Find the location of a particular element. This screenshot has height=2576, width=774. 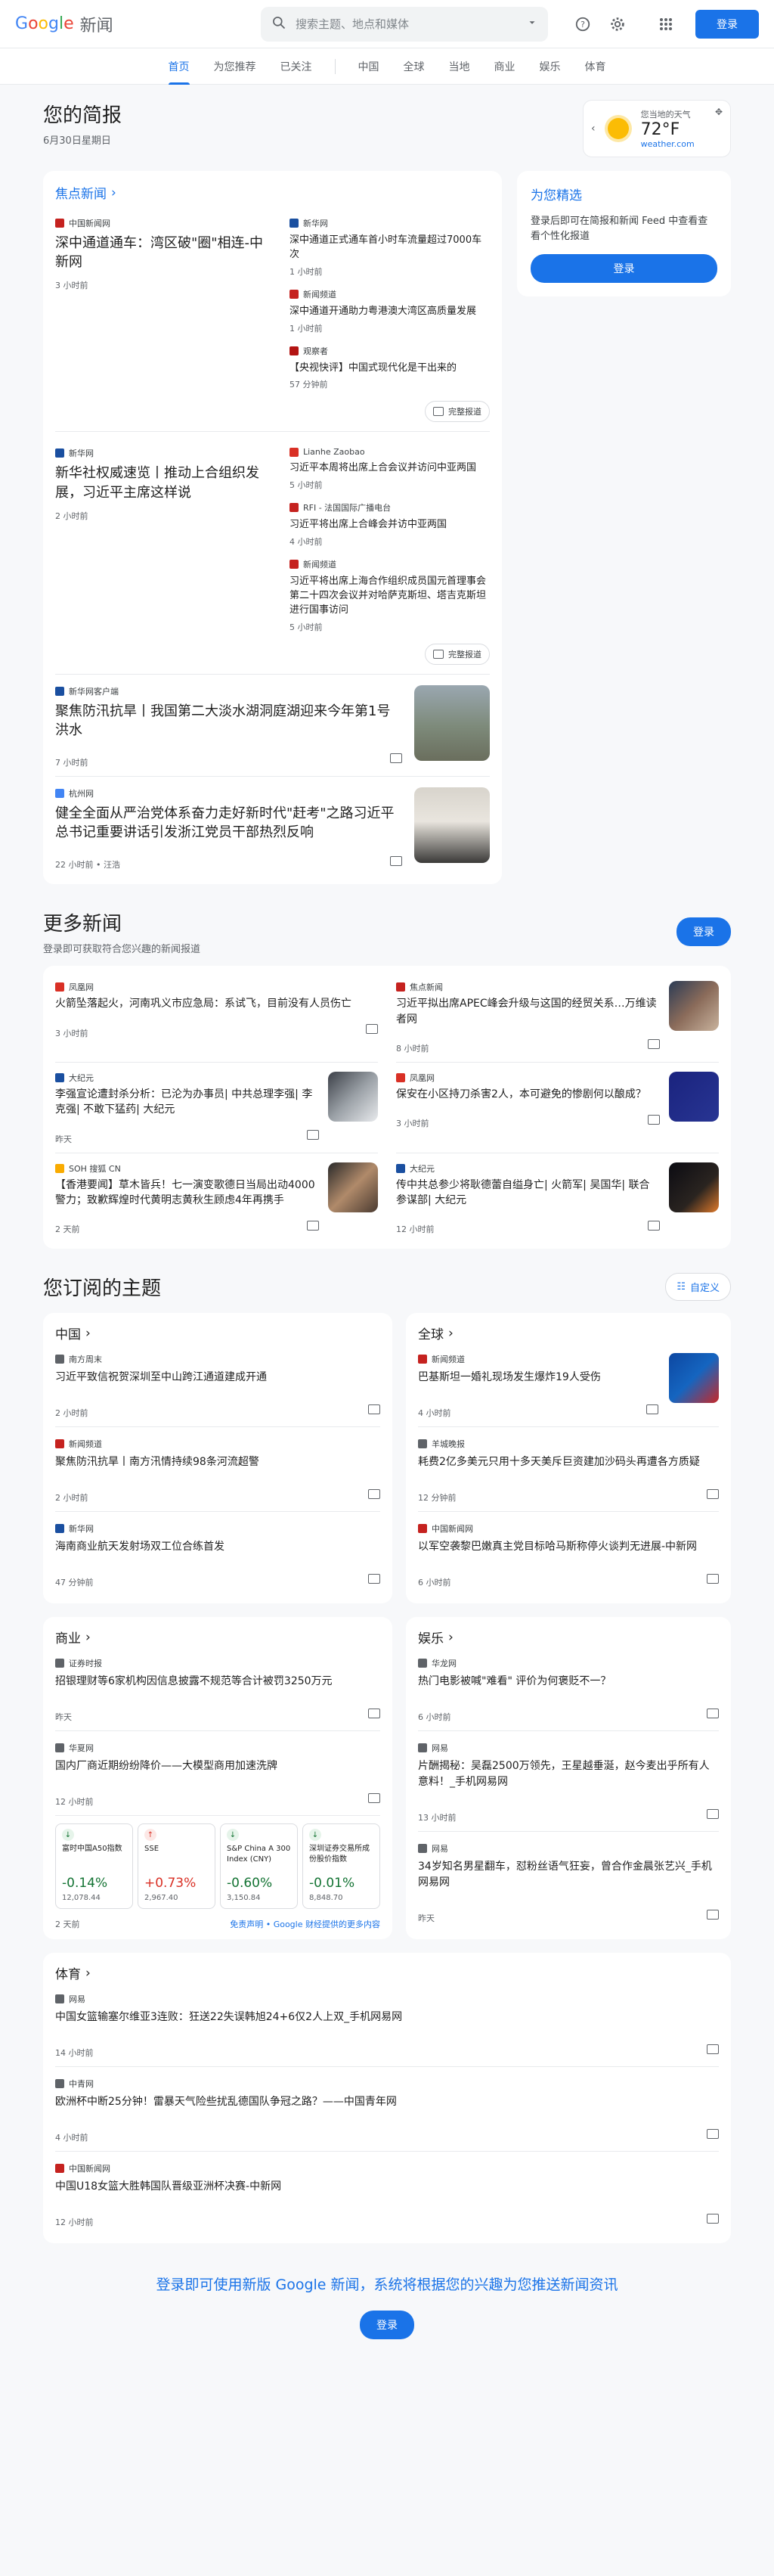

related-story: 新闻频道 深中通道开通助力粤港澳大湾区高质量发展 1 小时前 is located at coordinates (390, 311).